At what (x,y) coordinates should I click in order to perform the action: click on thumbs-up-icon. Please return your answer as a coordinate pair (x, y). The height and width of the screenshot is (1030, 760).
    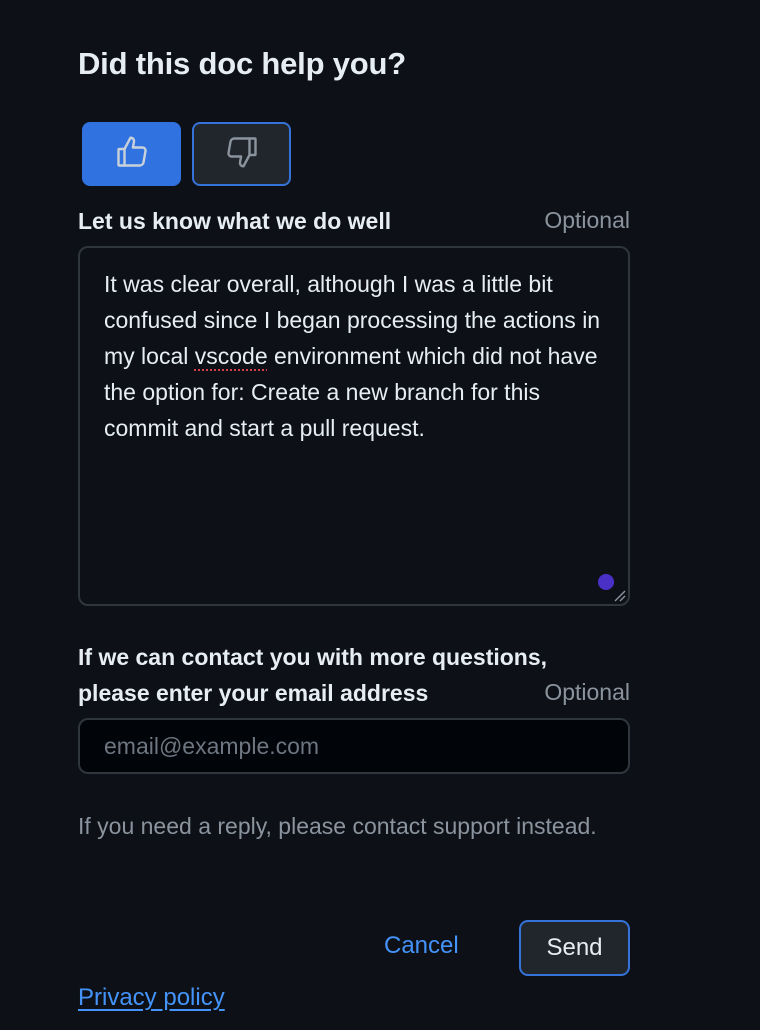
    Looking at the image, I should click on (132, 154).